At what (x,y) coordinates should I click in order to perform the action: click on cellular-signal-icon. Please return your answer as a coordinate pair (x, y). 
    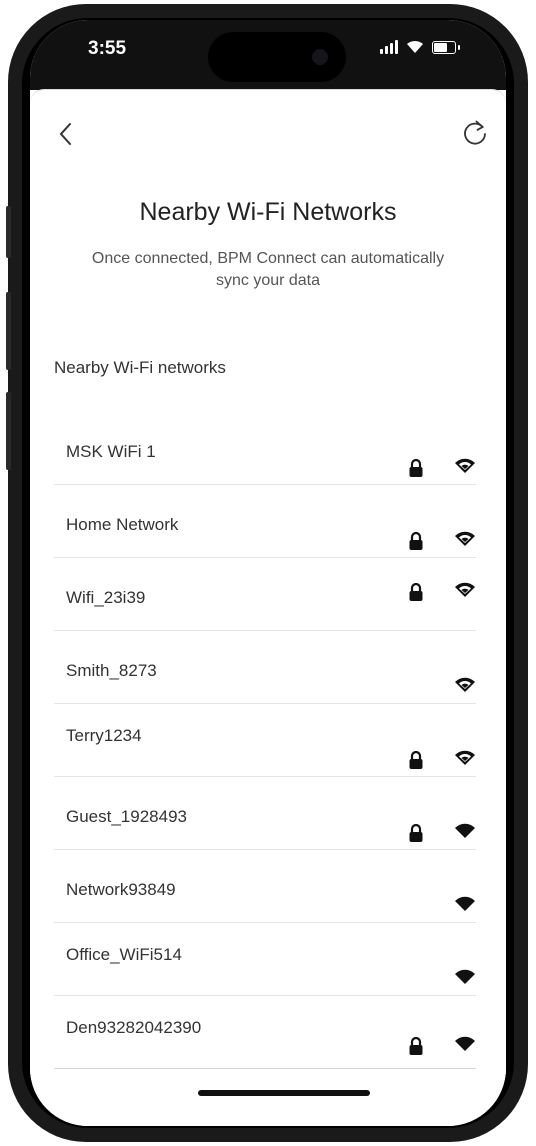
    Looking at the image, I should click on (389, 47).